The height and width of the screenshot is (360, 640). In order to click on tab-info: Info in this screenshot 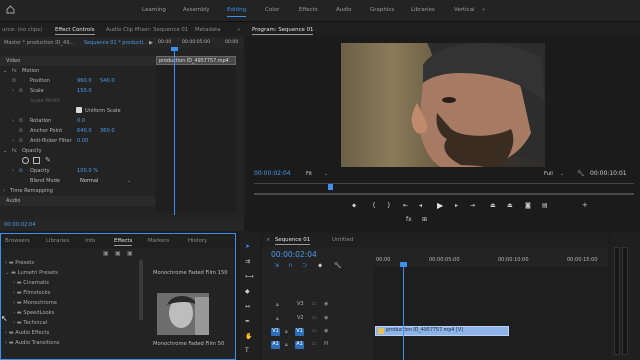, I will do `click(90, 241)`.